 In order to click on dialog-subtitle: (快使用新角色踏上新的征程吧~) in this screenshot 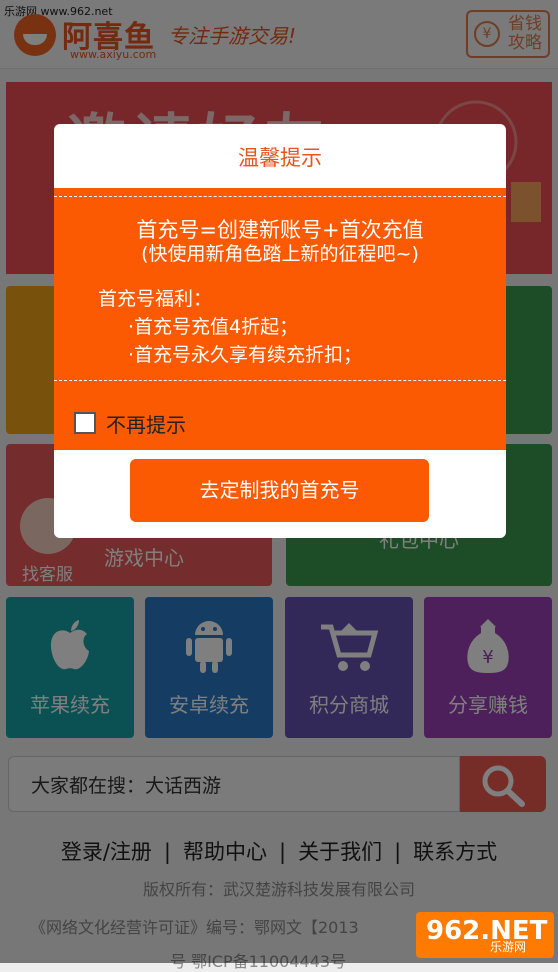, I will do `click(280, 254)`.